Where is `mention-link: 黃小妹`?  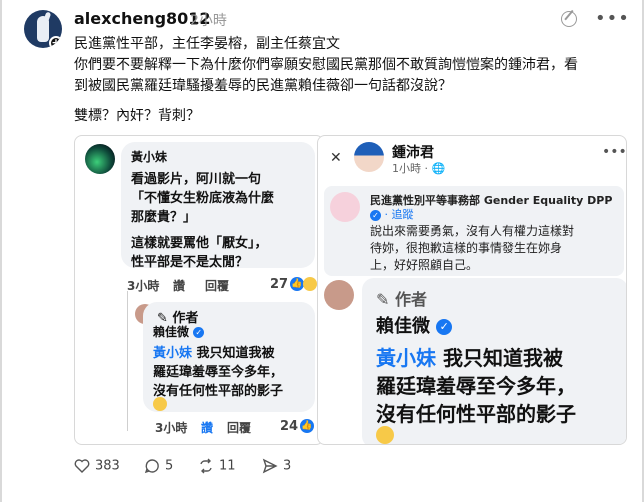
mention-link: 黃小妹 is located at coordinates (173, 353).